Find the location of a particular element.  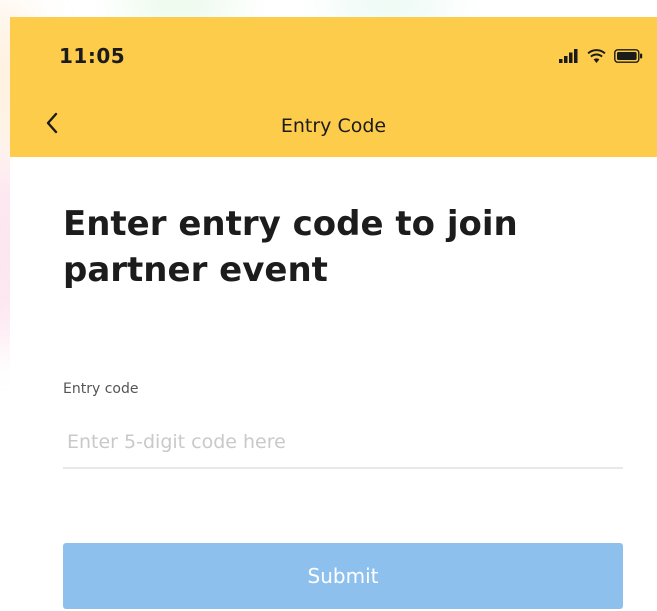

status-icons is located at coordinates (601, 57).